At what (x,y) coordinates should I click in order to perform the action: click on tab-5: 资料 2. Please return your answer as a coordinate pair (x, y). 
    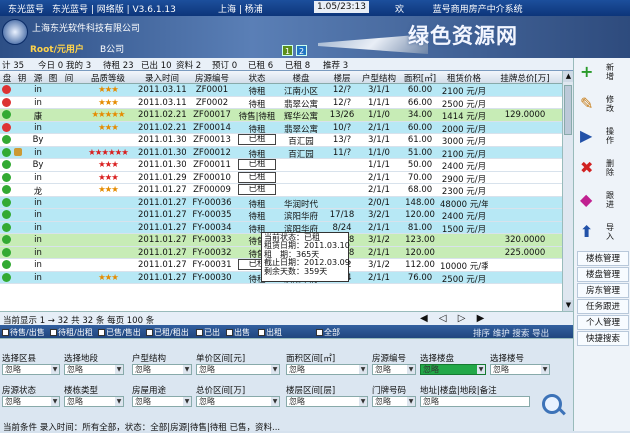
    Looking at the image, I should click on (188, 65).